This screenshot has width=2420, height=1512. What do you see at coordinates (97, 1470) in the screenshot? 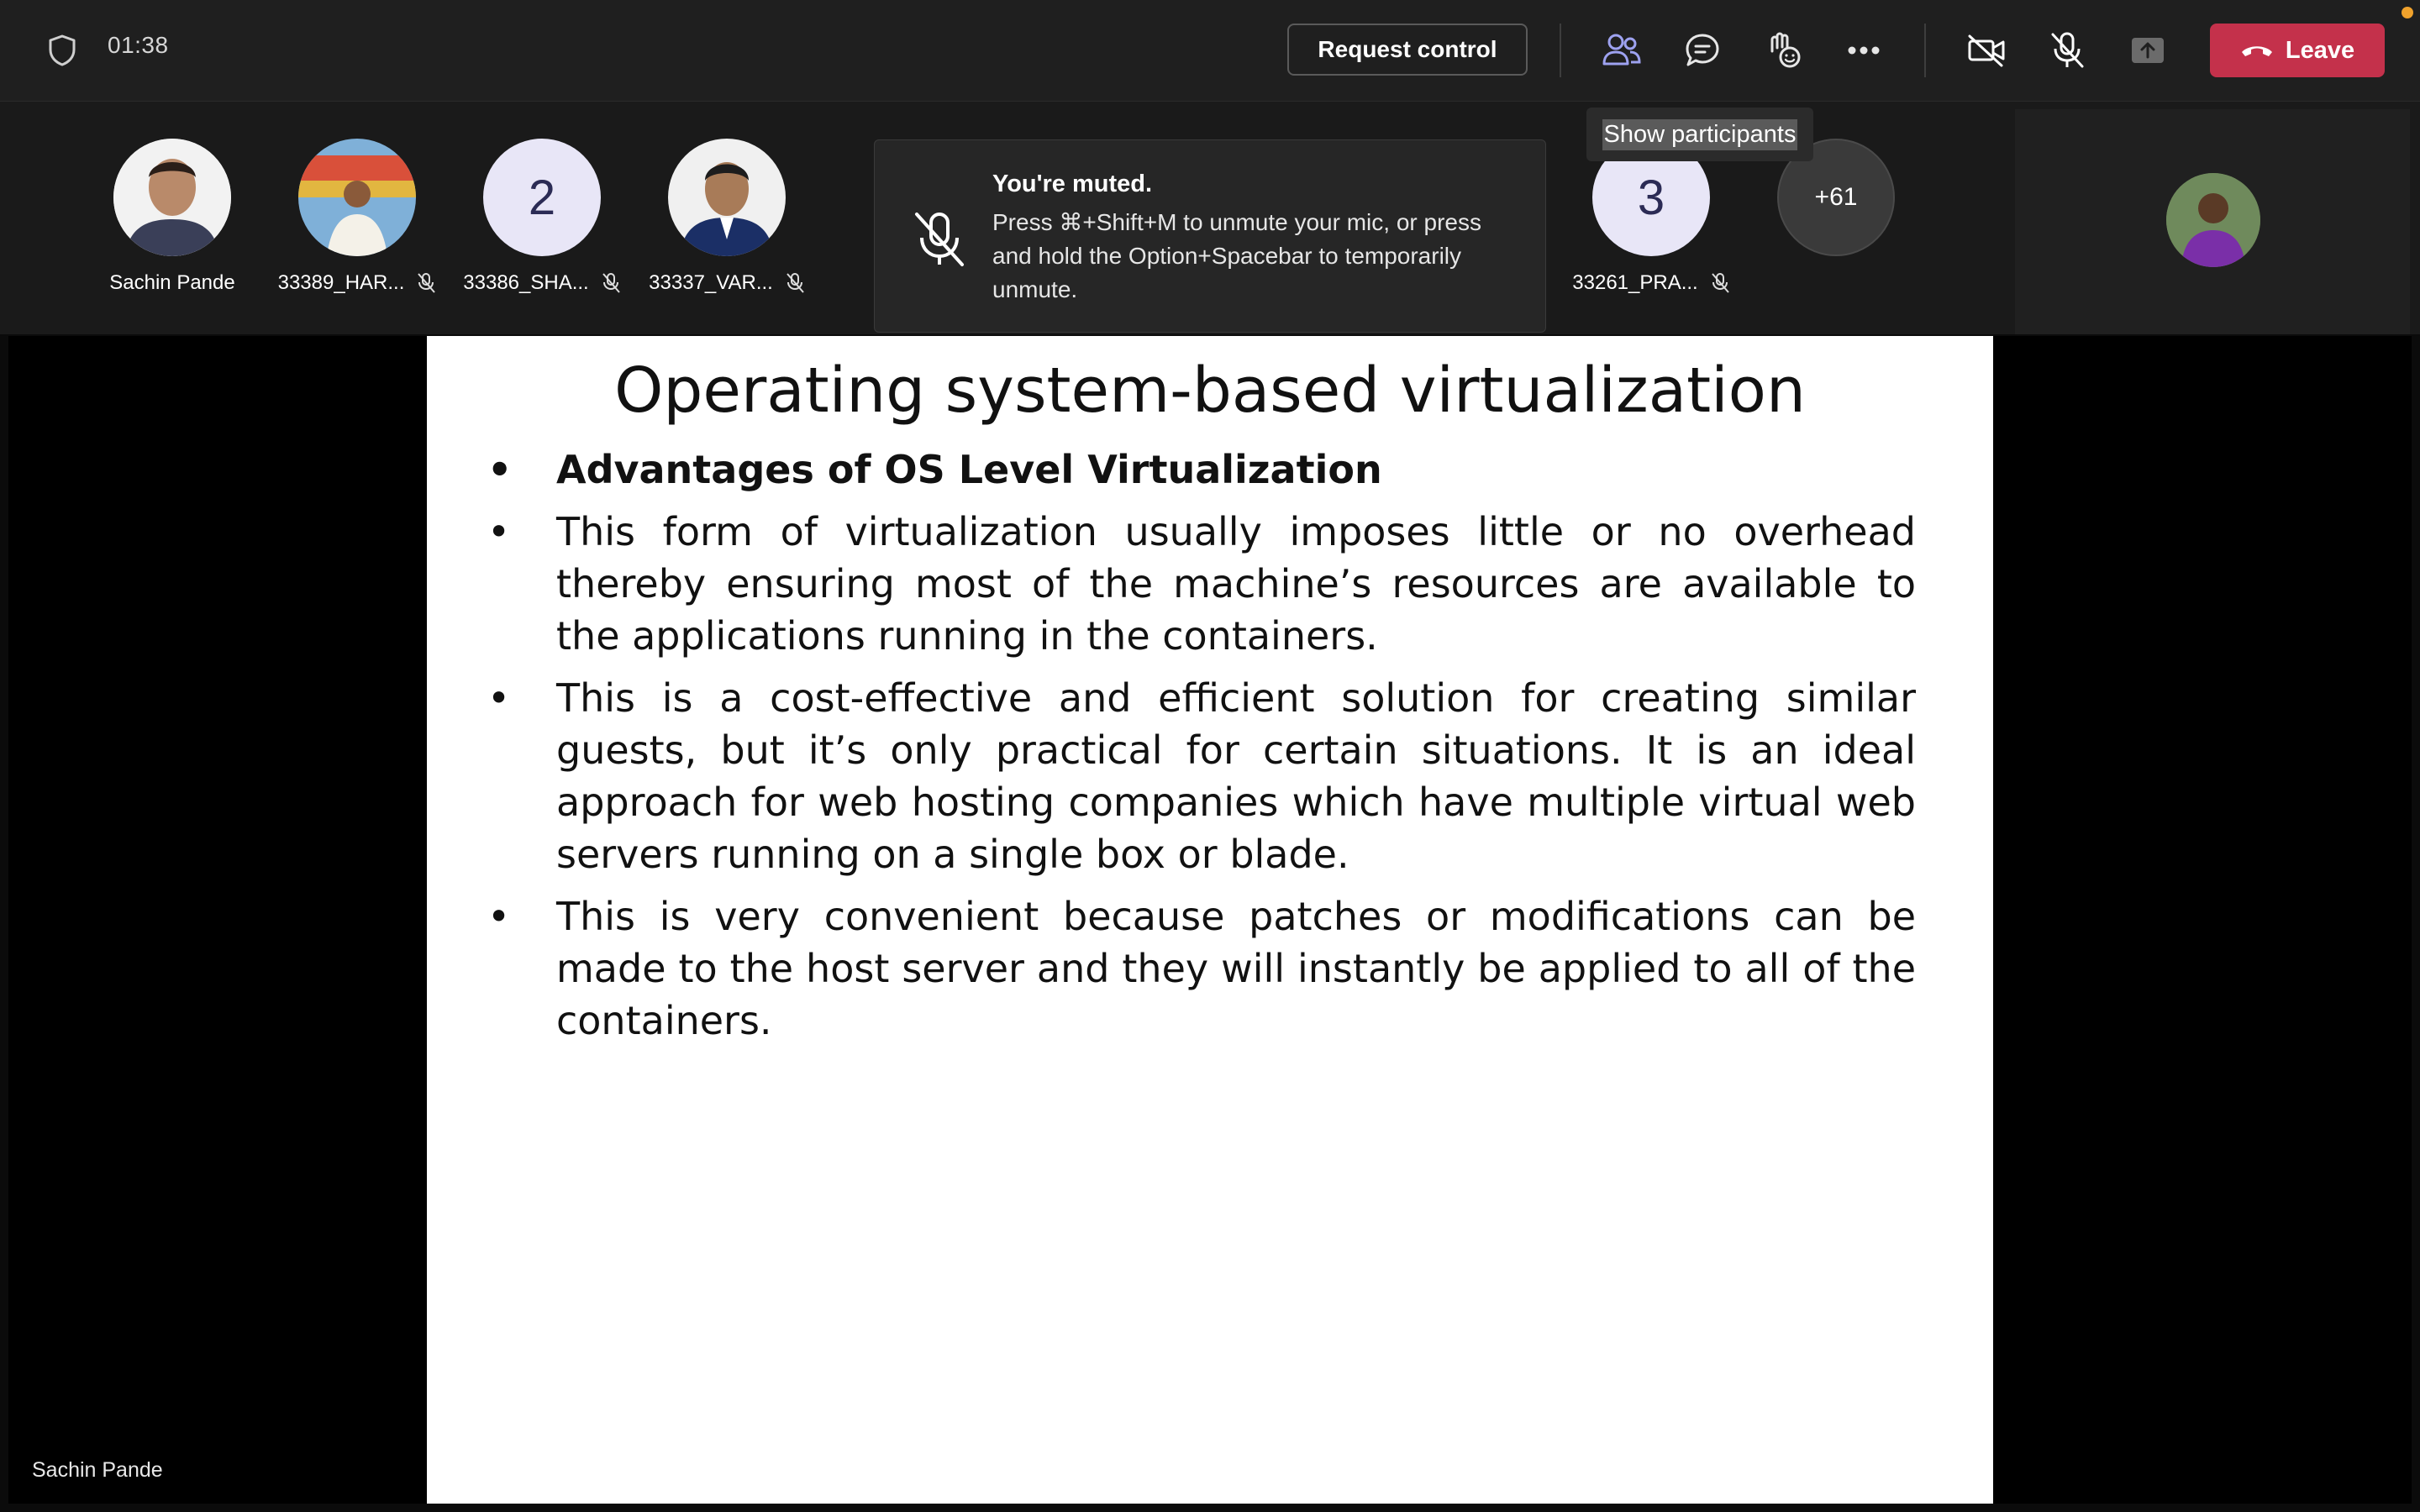
I see `presenter-name: Sachin Pande` at bounding box center [97, 1470].